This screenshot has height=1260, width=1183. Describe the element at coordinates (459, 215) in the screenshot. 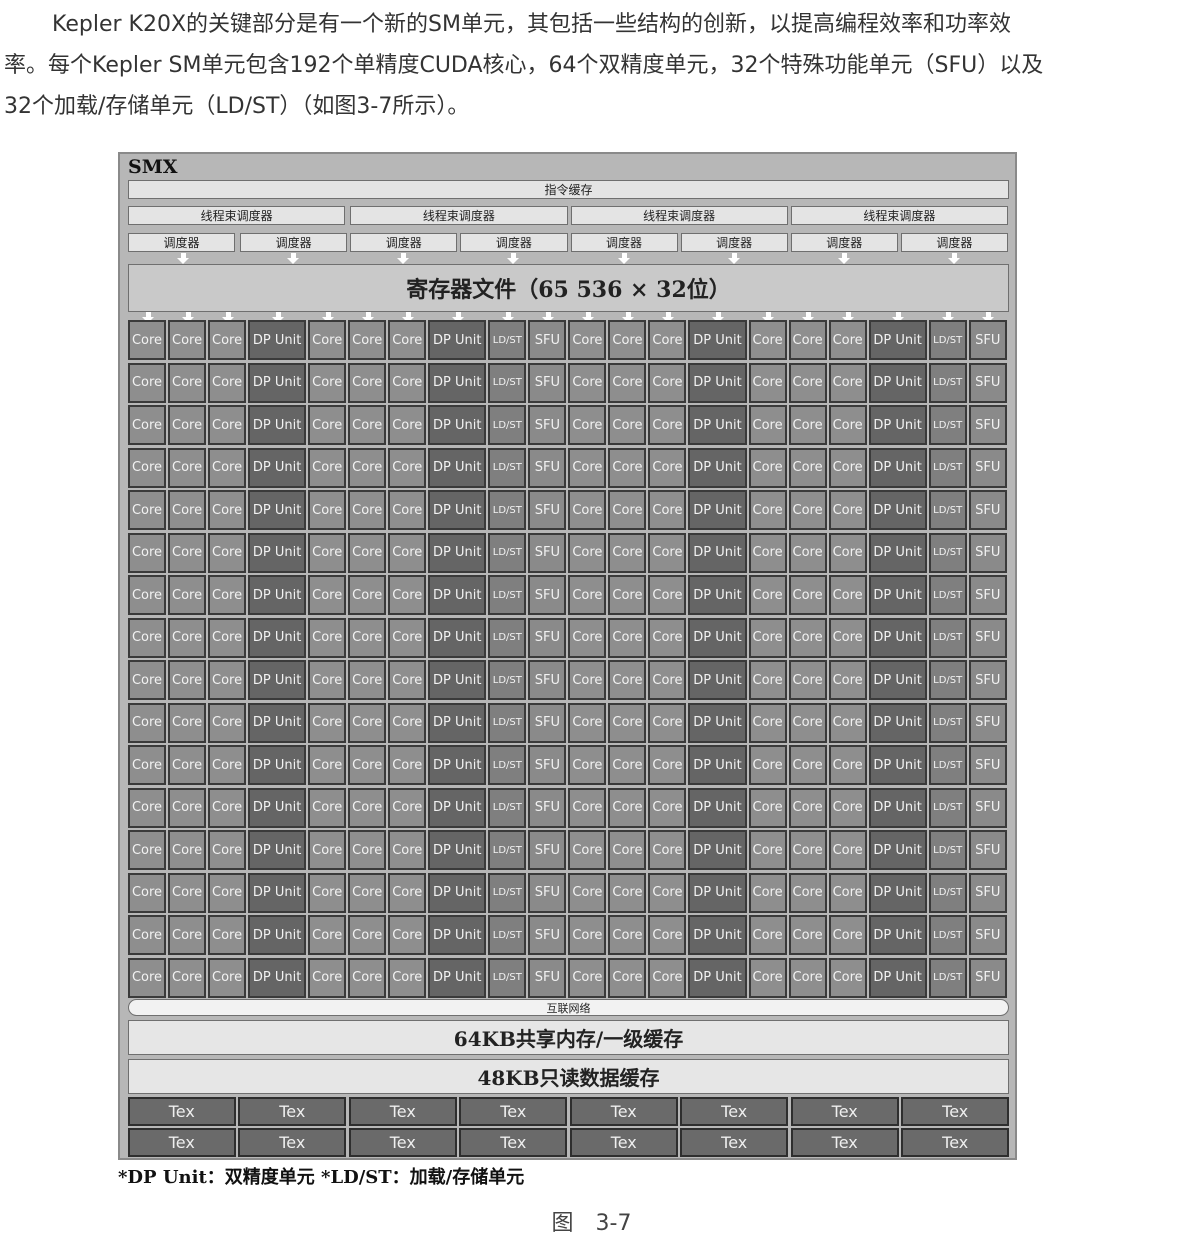

I see `warp-scheduler: 线程束调度器` at that location.